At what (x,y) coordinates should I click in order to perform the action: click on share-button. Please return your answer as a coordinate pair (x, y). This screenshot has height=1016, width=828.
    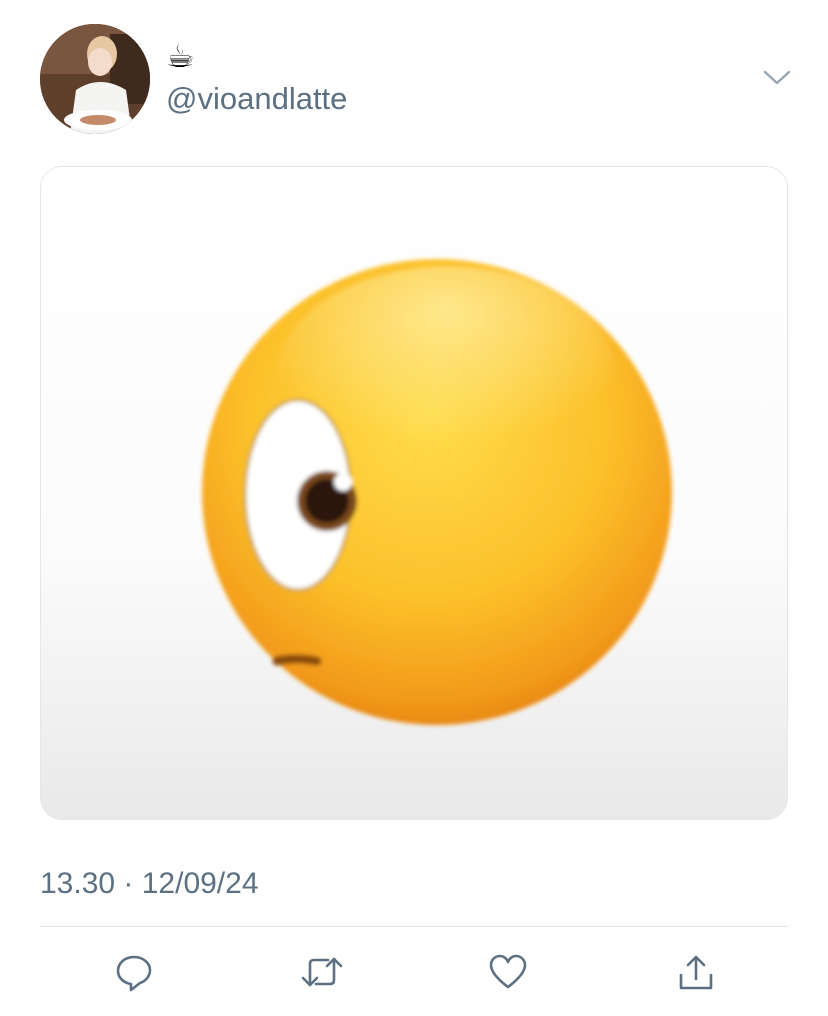
    Looking at the image, I should click on (696, 972).